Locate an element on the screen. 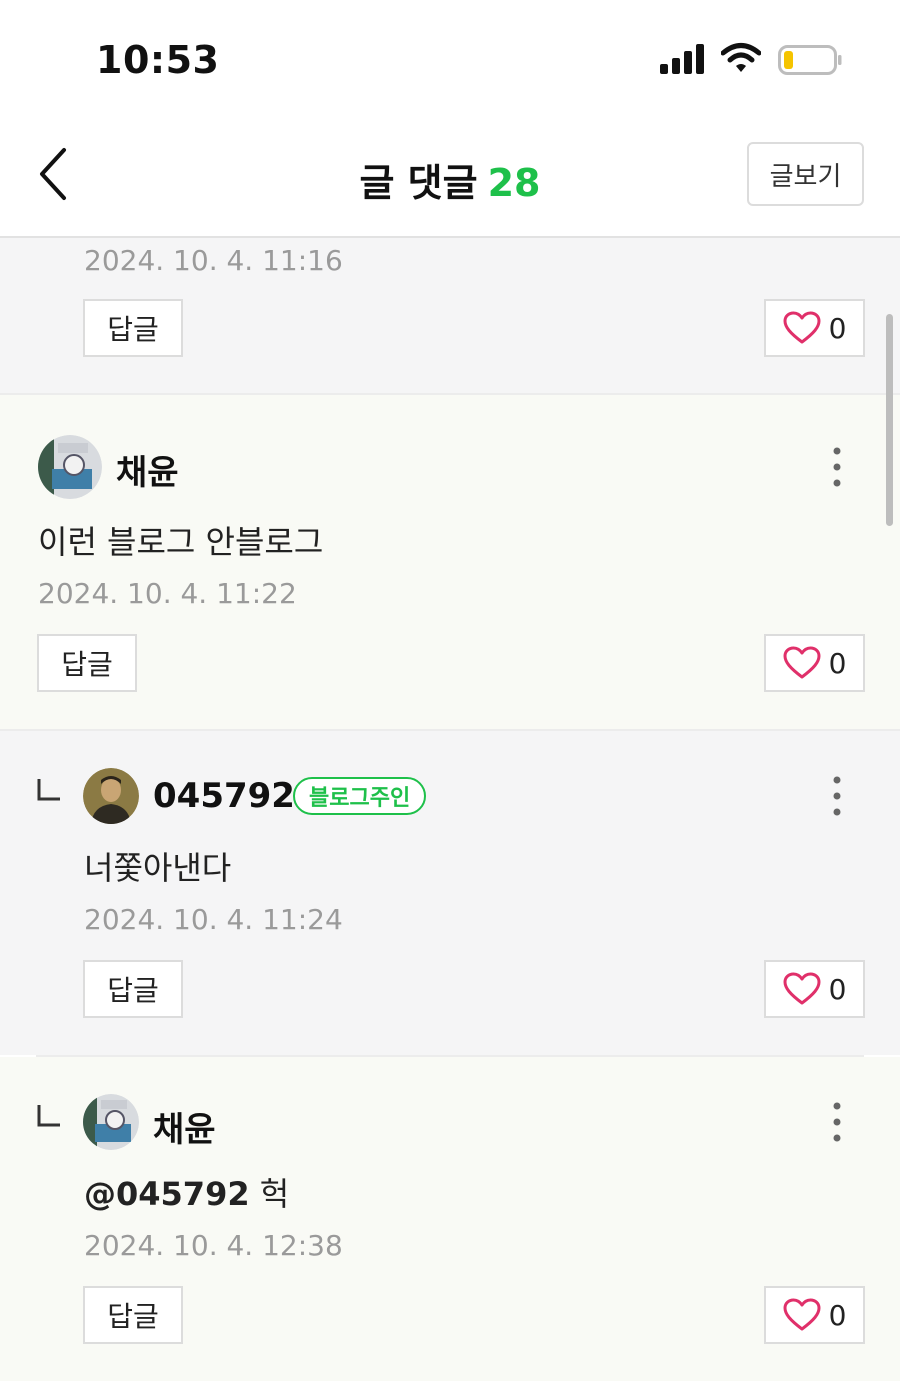  comment-body: 이런 블로그 안블로그 is located at coordinates (181, 542).